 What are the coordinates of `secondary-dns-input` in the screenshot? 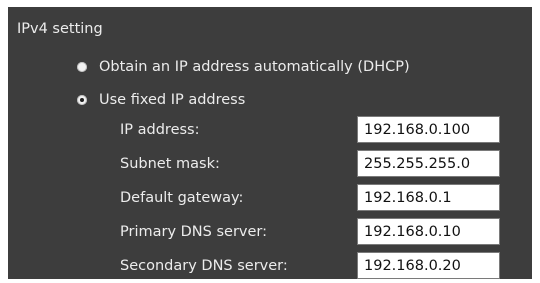 It's located at (428, 265).